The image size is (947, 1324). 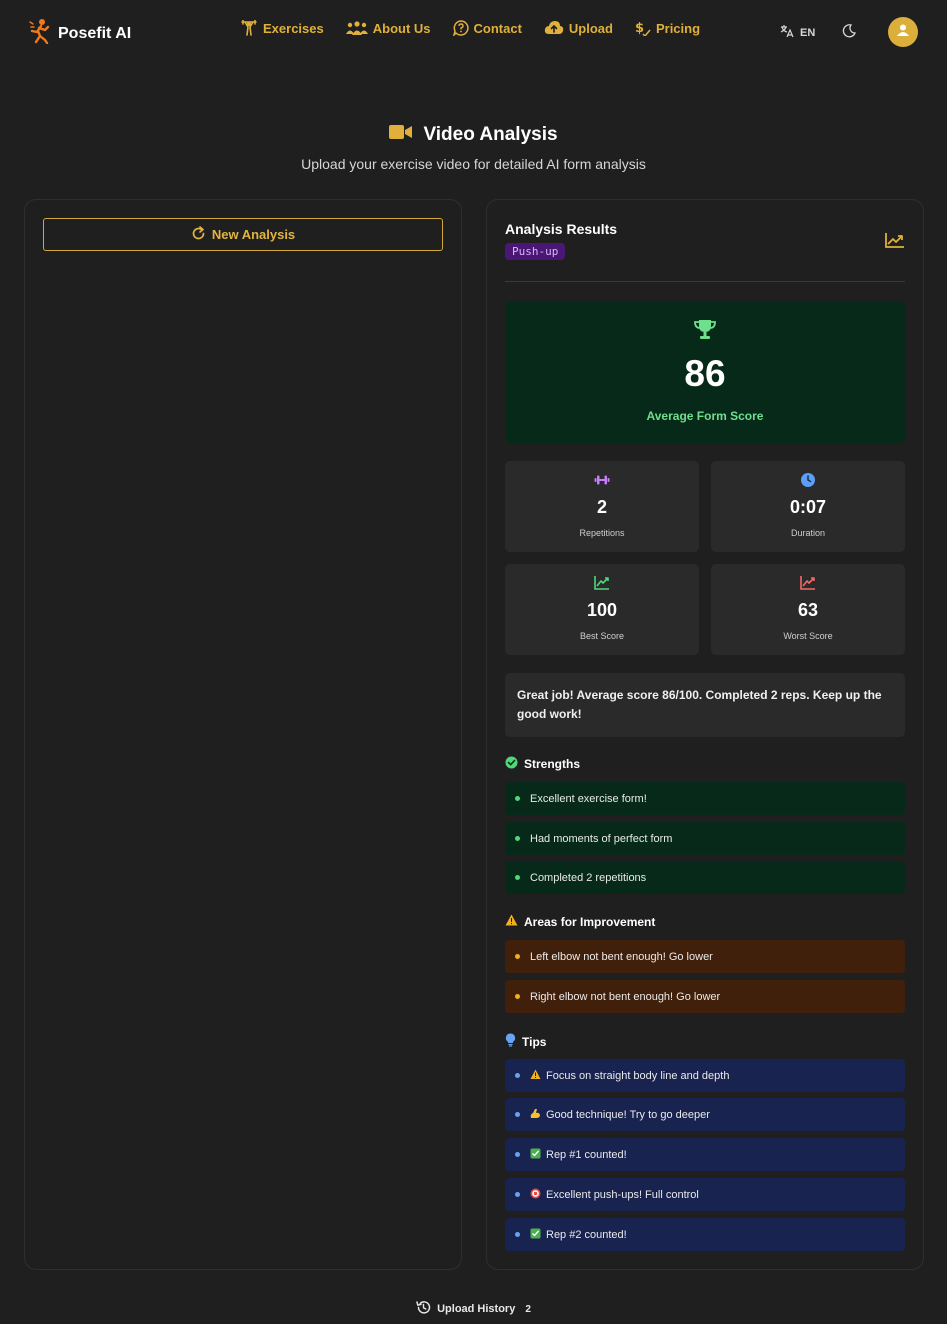 What do you see at coordinates (625, 996) in the screenshot?
I see `improvement-text: Right elbow not bent enough! Go lower` at bounding box center [625, 996].